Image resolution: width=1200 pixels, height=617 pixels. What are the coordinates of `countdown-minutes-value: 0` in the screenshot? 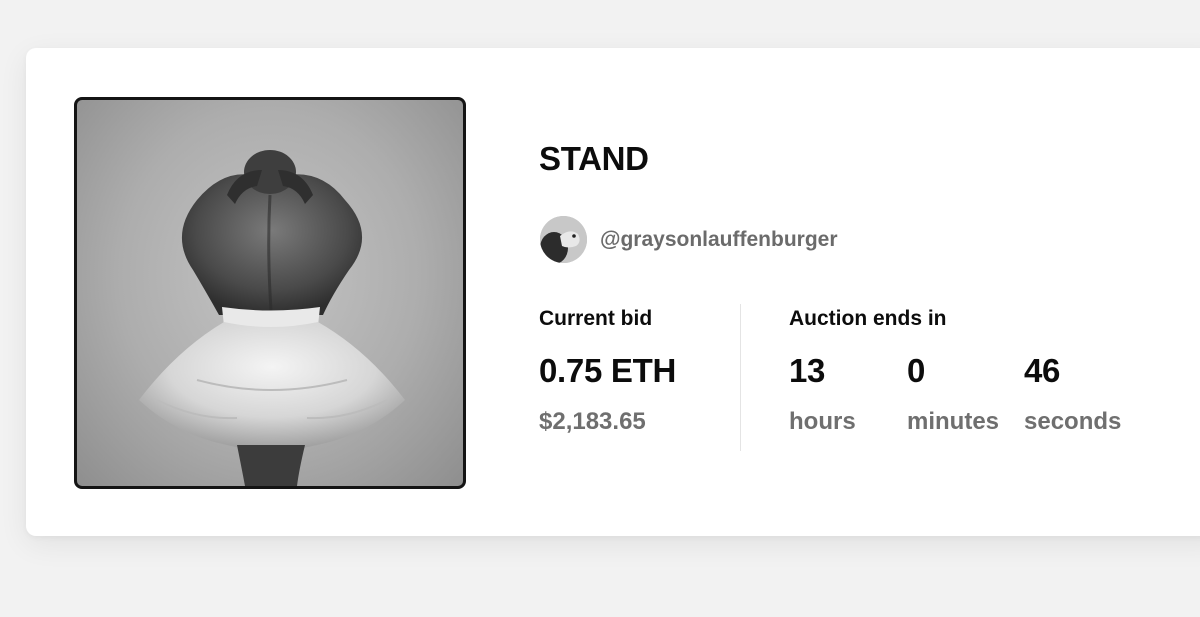 It's located at (916, 370).